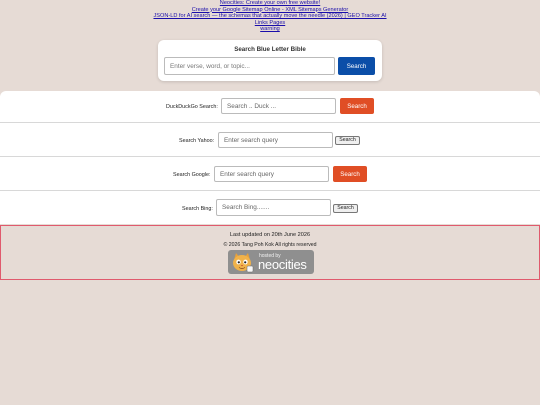 The image size is (540, 405). I want to click on link-links-pages: Links Pages, so click(270, 23).